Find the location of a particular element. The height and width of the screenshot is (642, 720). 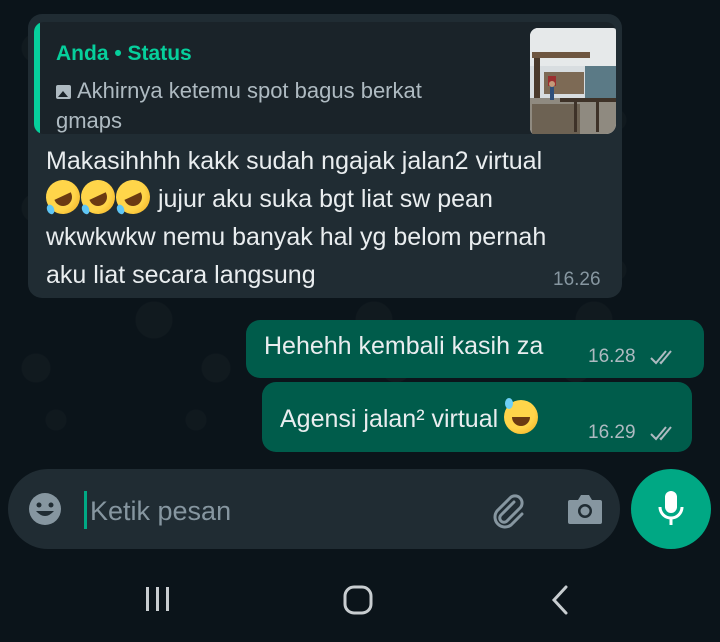

message-time: 16.26 is located at coordinates (577, 279).